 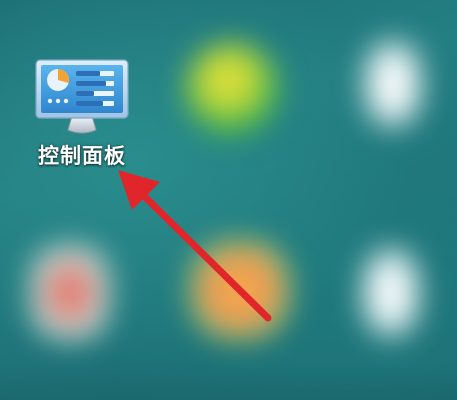 I want to click on desktop-icon-label: 控制面板, so click(x=82, y=156).